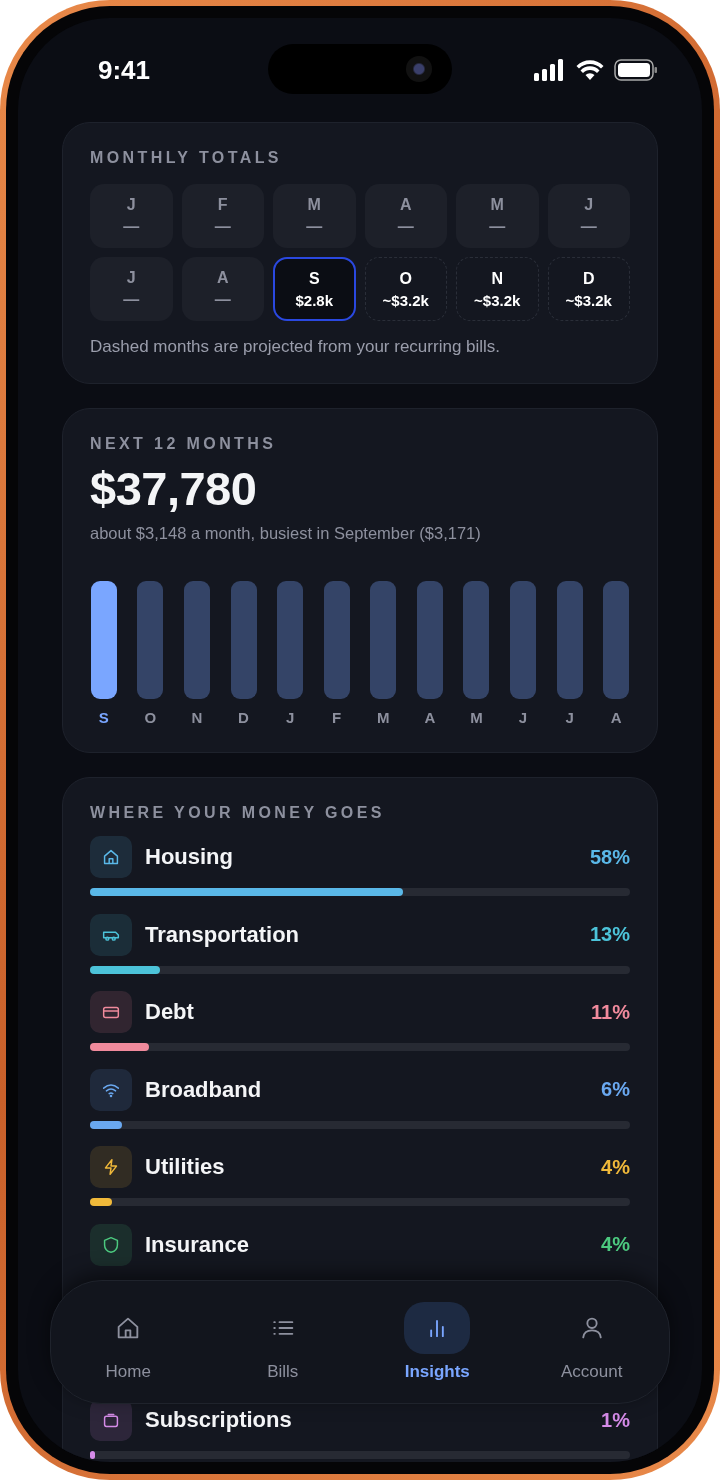 The image size is (720, 1480). I want to click on projection-note: Dashed months are projected from your recurring bills., so click(296, 347).